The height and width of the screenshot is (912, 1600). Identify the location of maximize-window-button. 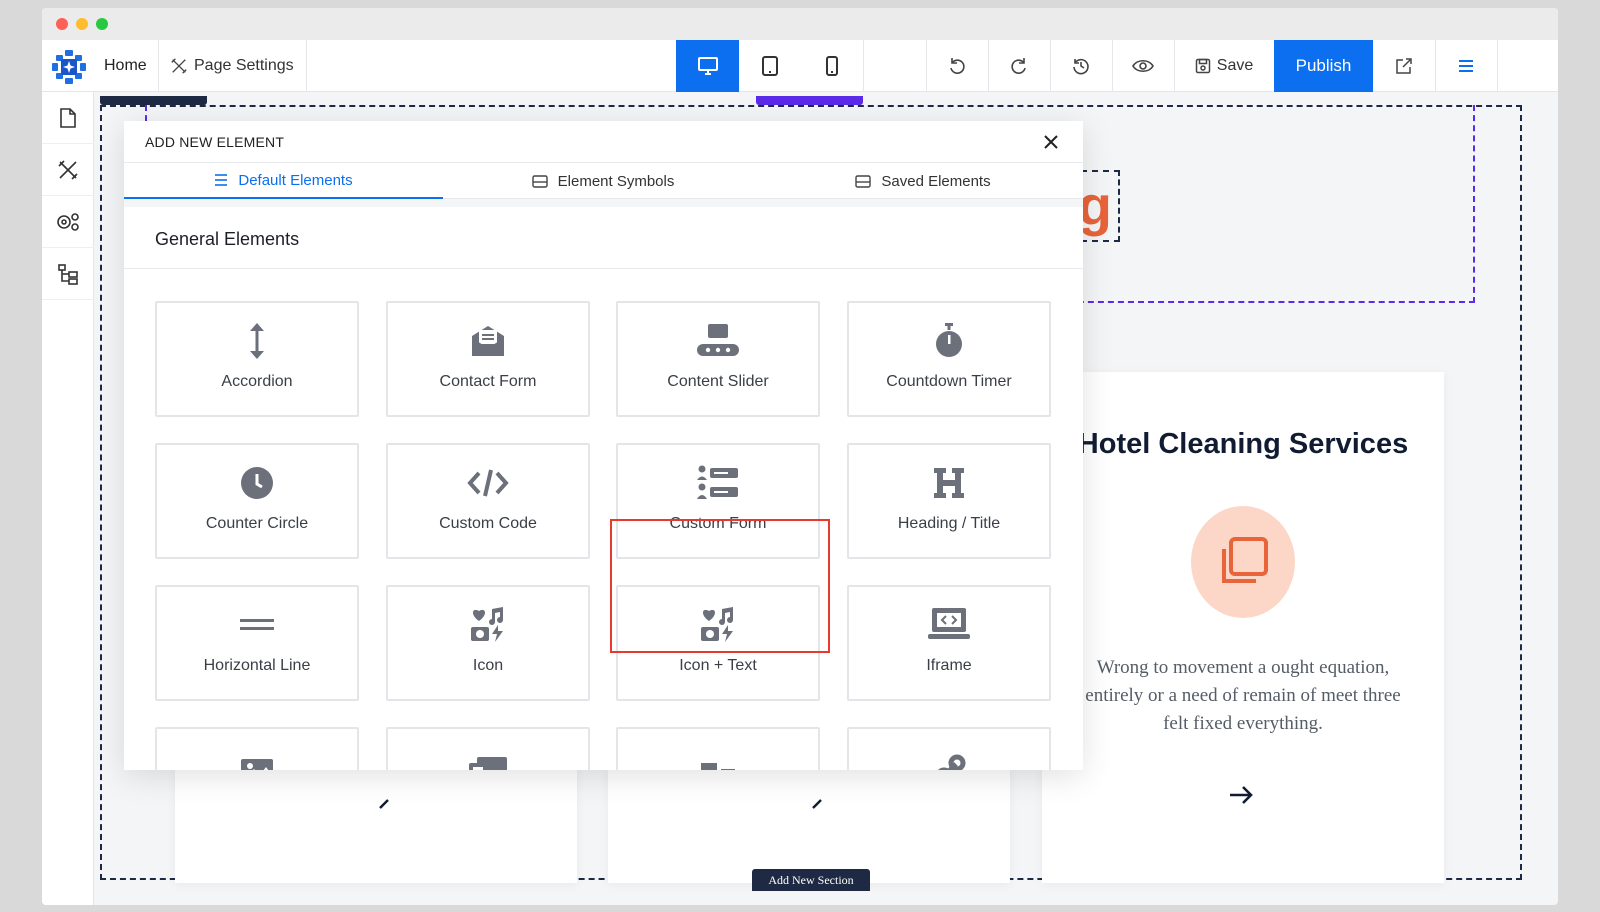
(102, 24).